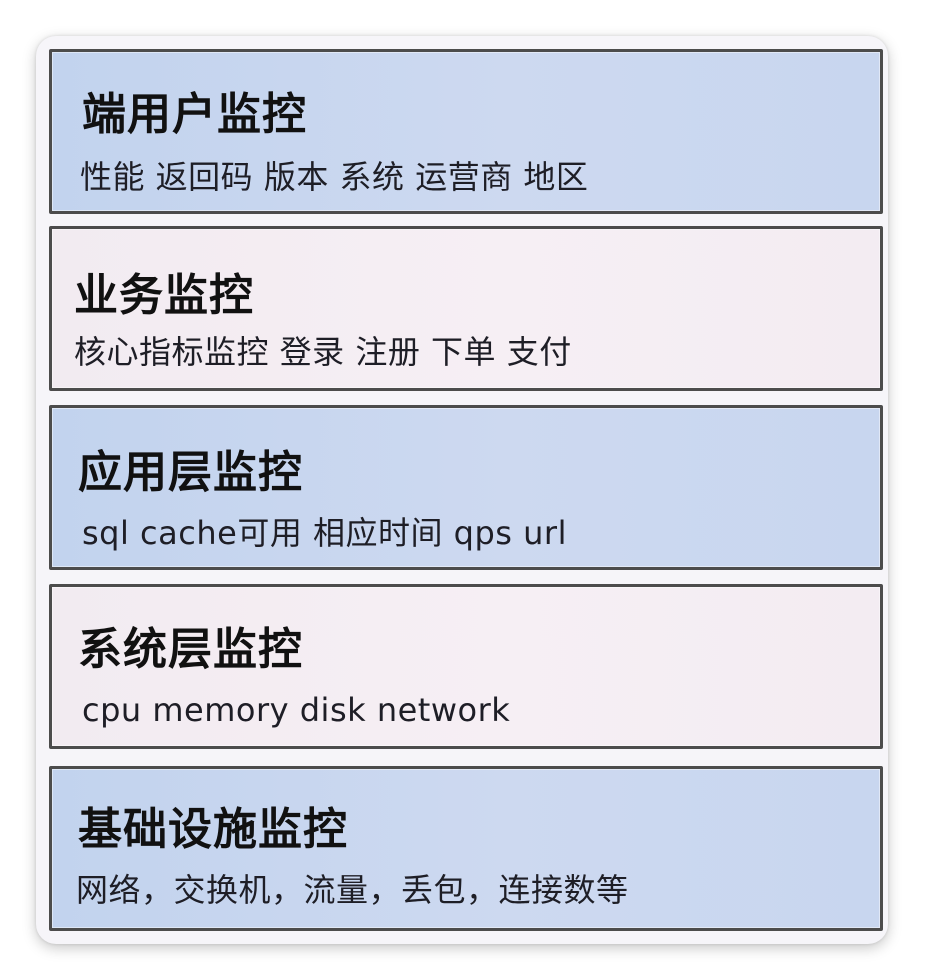  I want to click on layer-description: 性能 返回码 版本 系统 运营商 地区, so click(334, 177).